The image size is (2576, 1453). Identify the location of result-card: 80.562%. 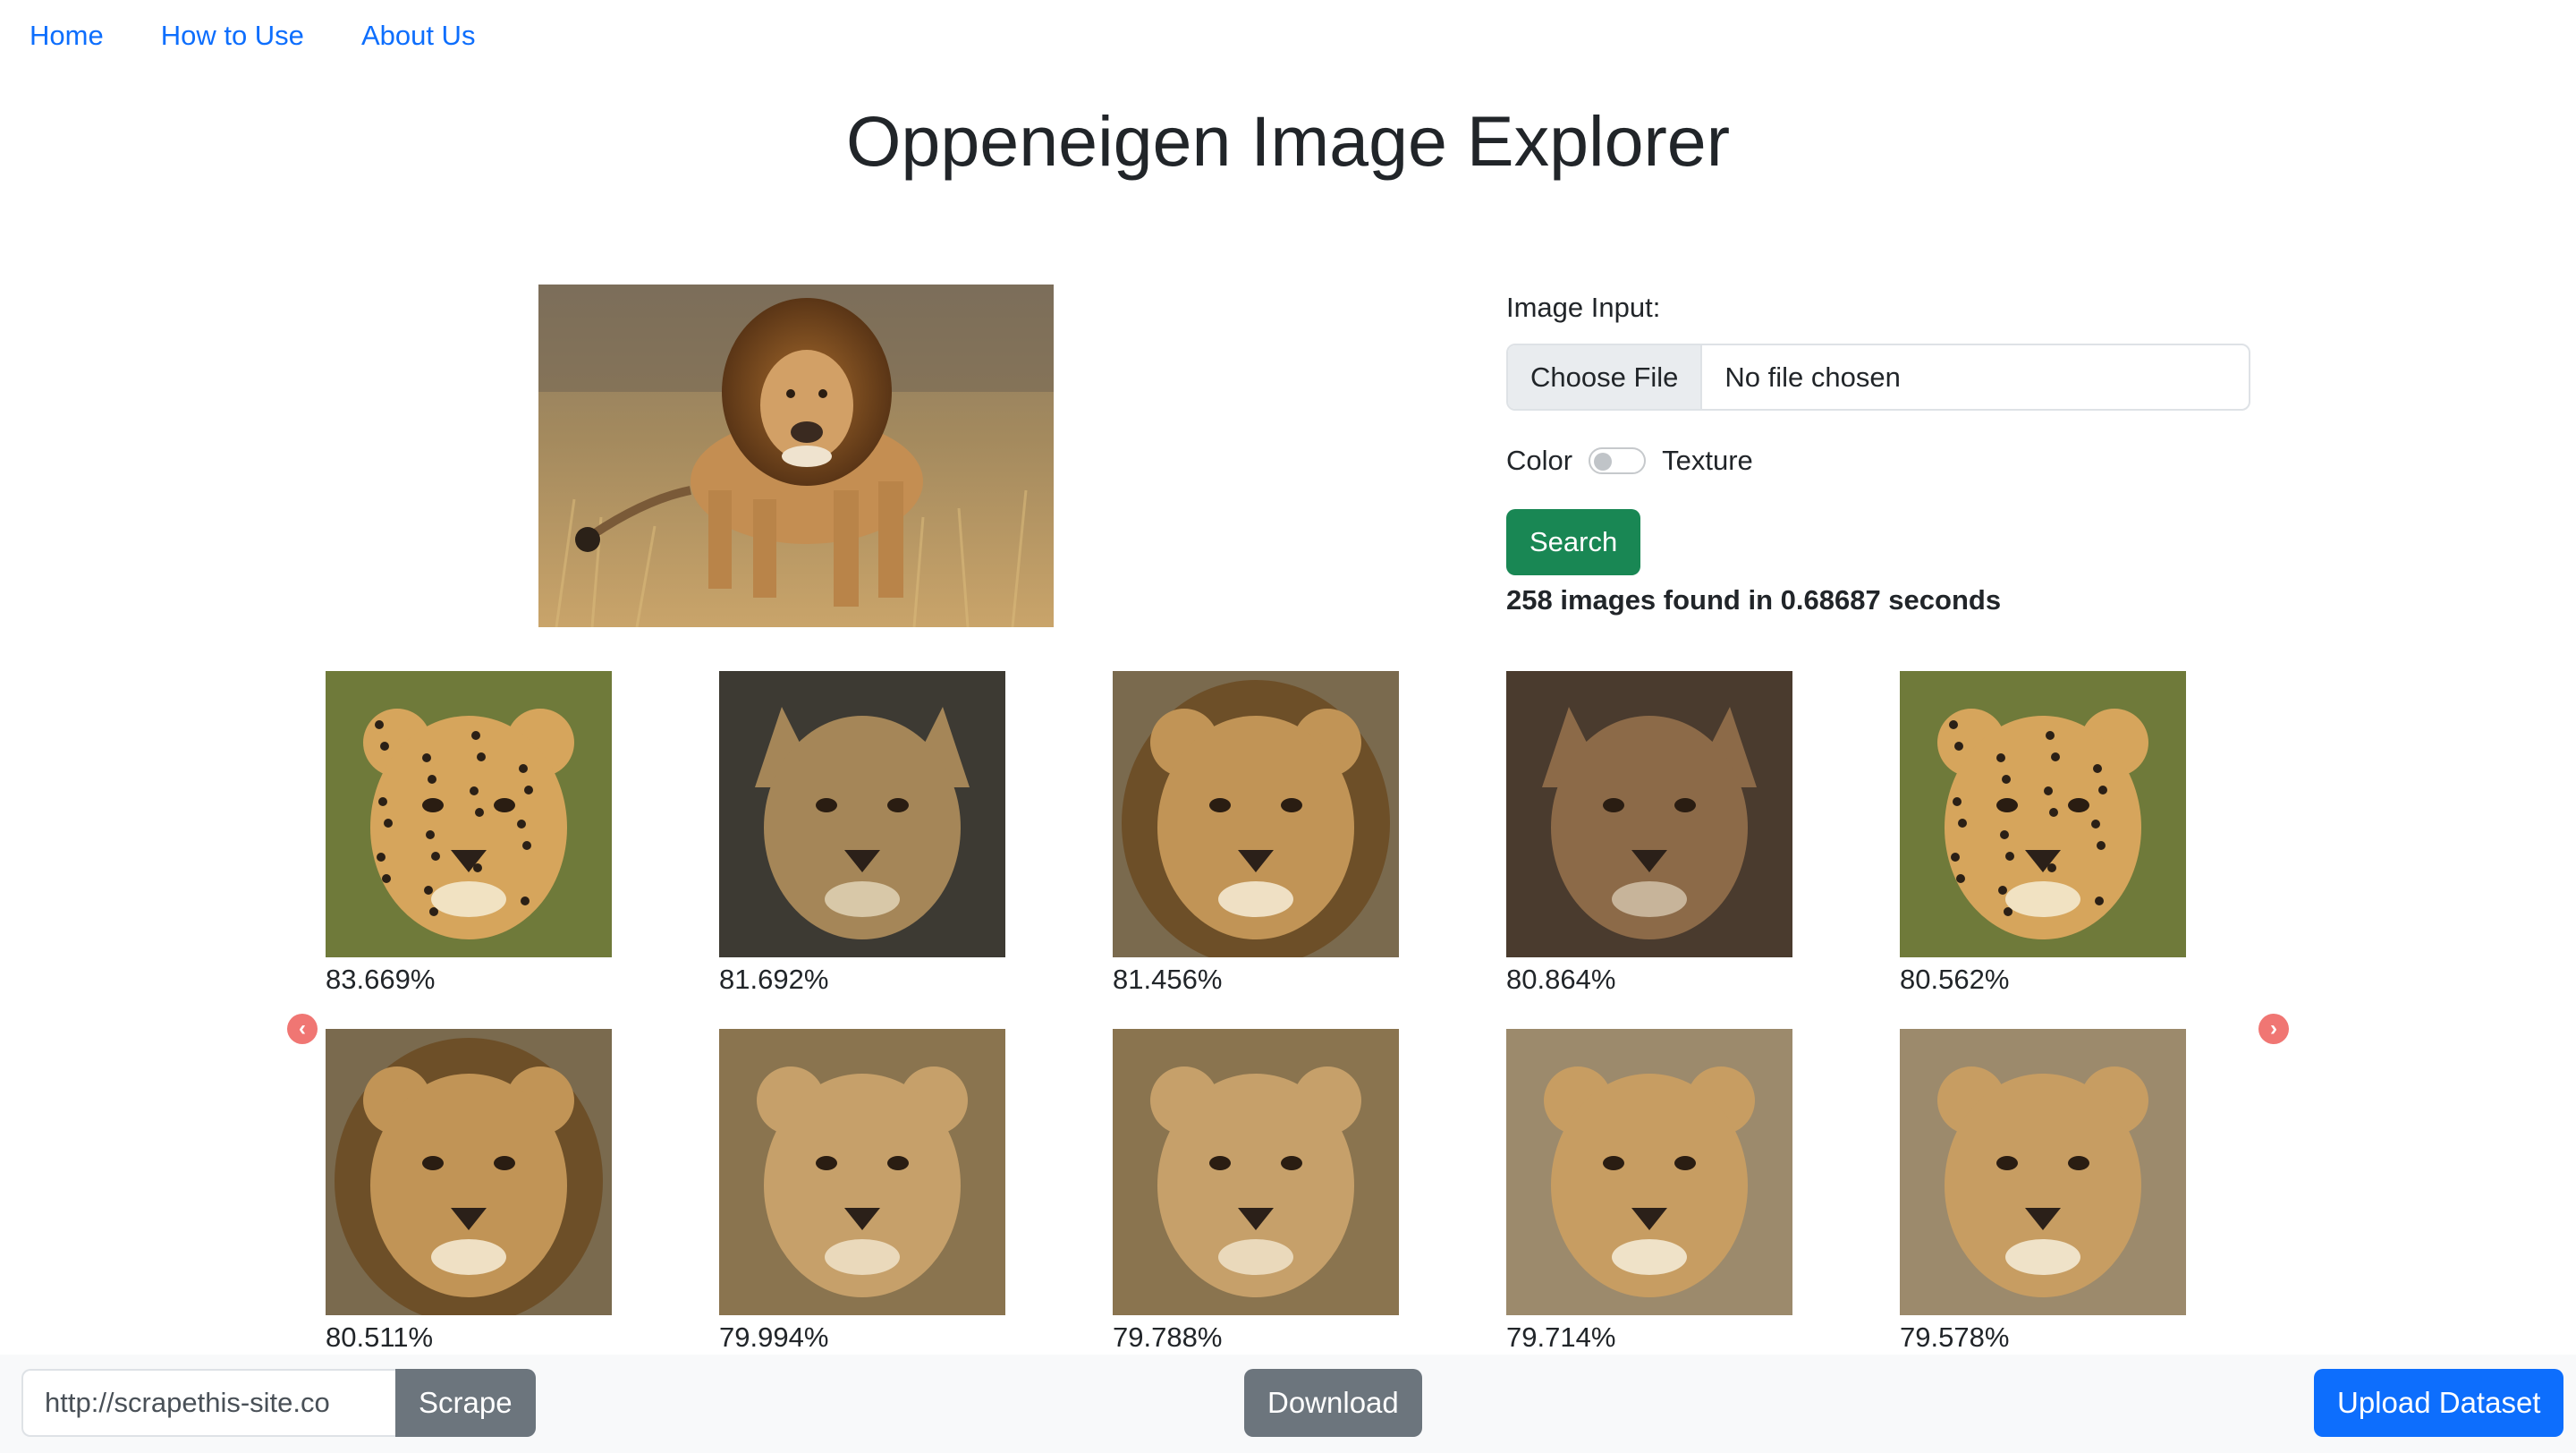
(2043, 834).